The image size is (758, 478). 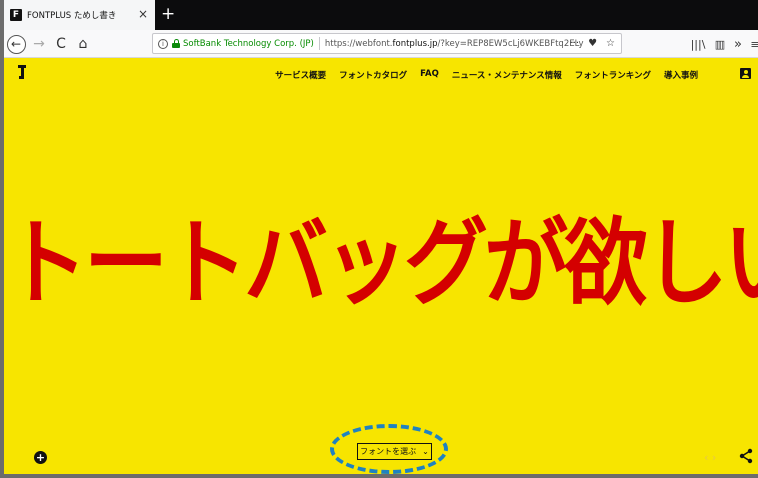 I want to click on fontplus-favicon-icon: F, so click(x=16, y=15).